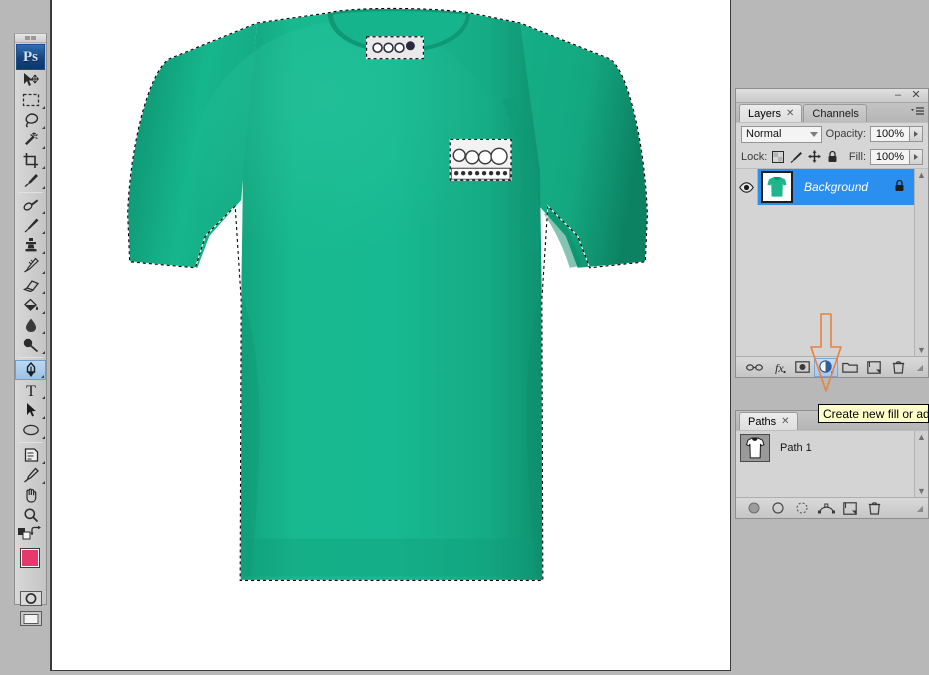 This screenshot has height=675, width=929. I want to click on new-fill-adjustment-layer-button, so click(826, 367).